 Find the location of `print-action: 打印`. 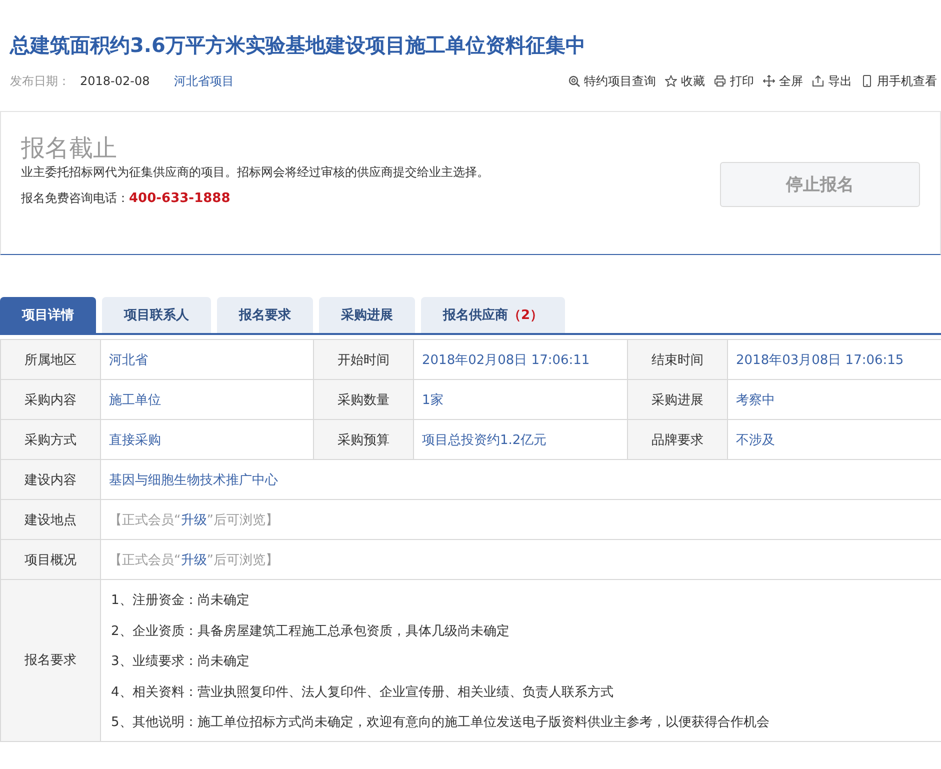

print-action: 打印 is located at coordinates (734, 81).